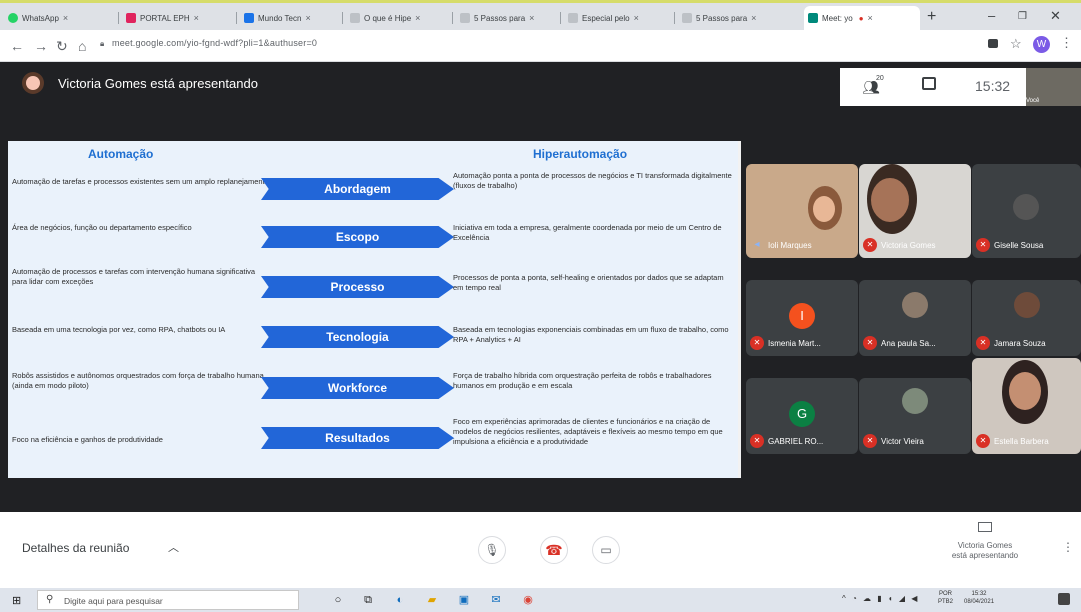 The image size is (1081, 612). What do you see at coordinates (1064, 599) in the screenshot?
I see `notifications-icon` at bounding box center [1064, 599].